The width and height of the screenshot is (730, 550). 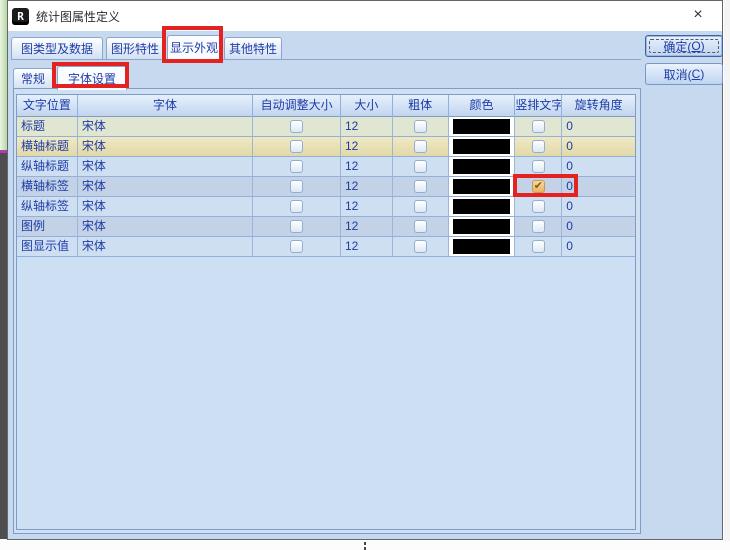 I want to click on cancel-button-label-close: ), so click(x=702, y=74).